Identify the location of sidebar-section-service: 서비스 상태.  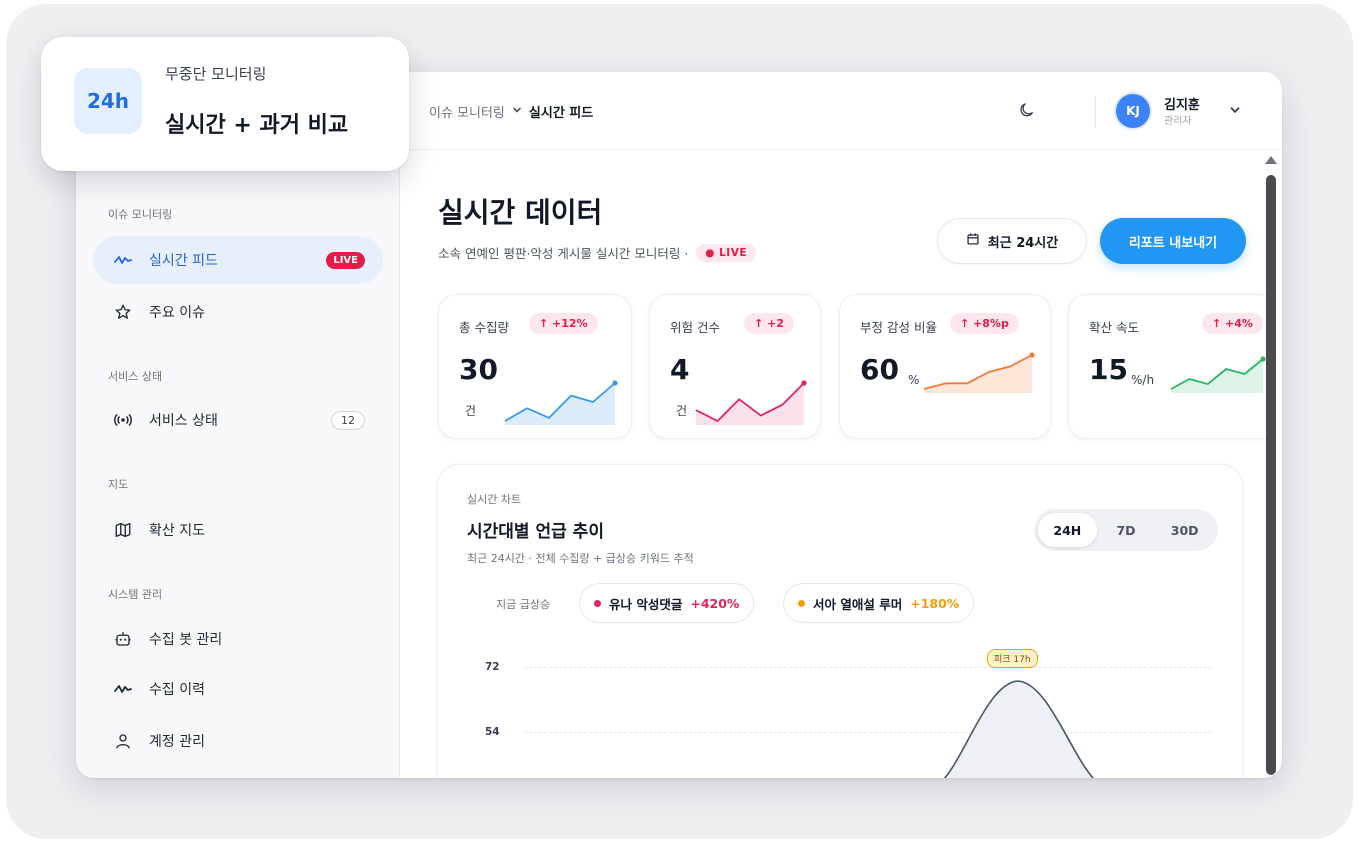
(135, 376).